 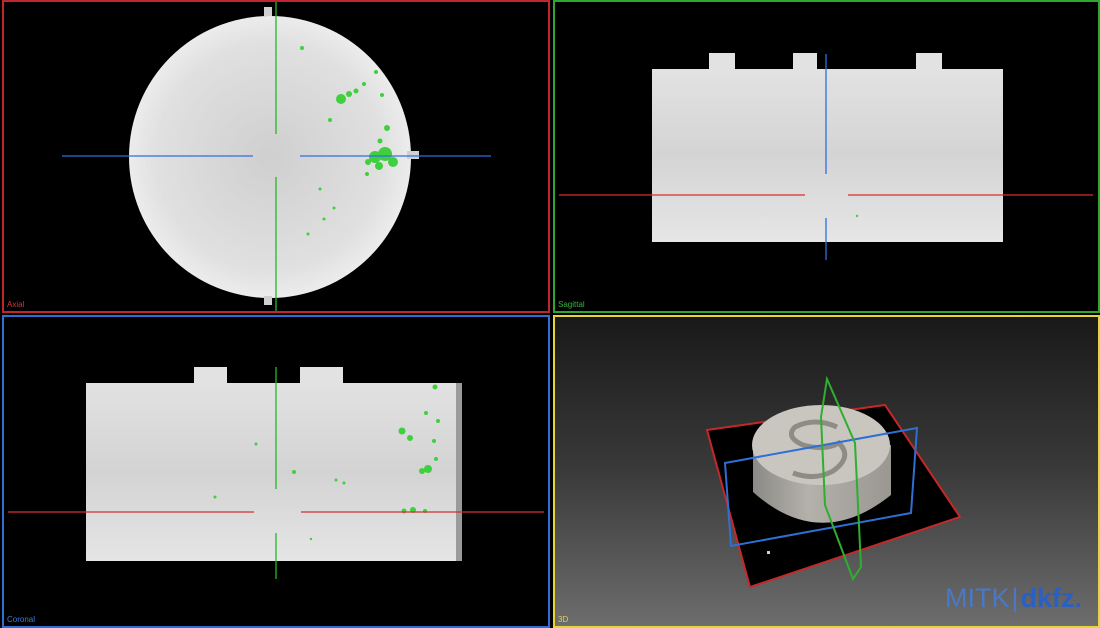 I want to click on render-3d-scene, so click(x=833, y=482).